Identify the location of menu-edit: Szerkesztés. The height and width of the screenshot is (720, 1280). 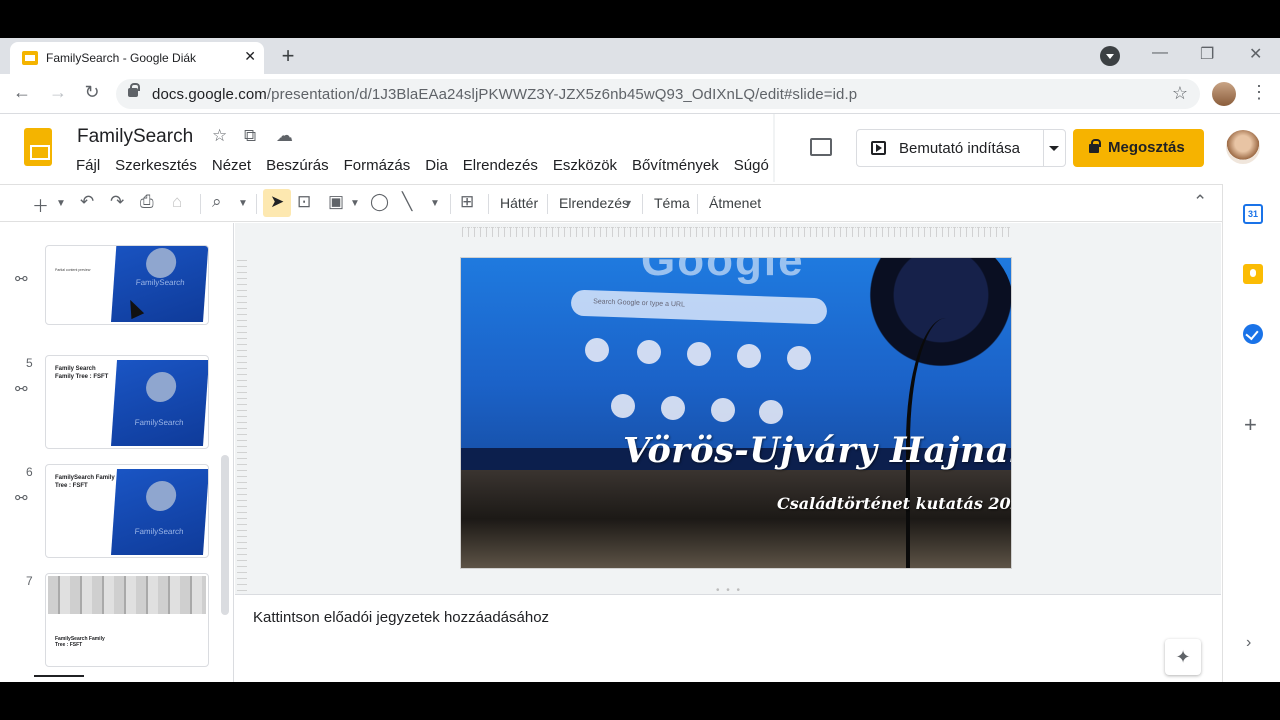
(159, 165).